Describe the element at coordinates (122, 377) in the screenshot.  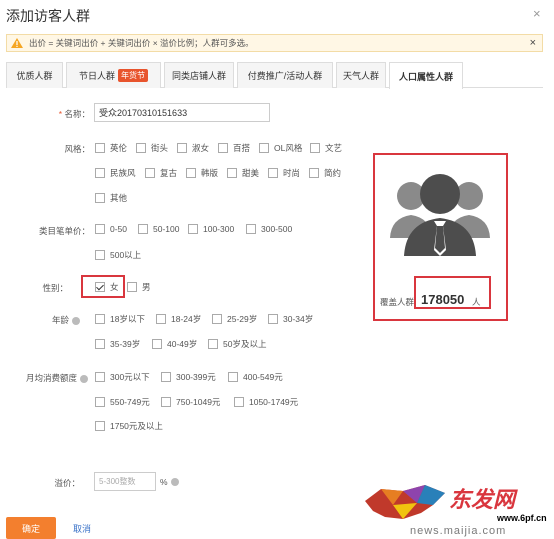
I see `spend-option: 300元以下` at that location.